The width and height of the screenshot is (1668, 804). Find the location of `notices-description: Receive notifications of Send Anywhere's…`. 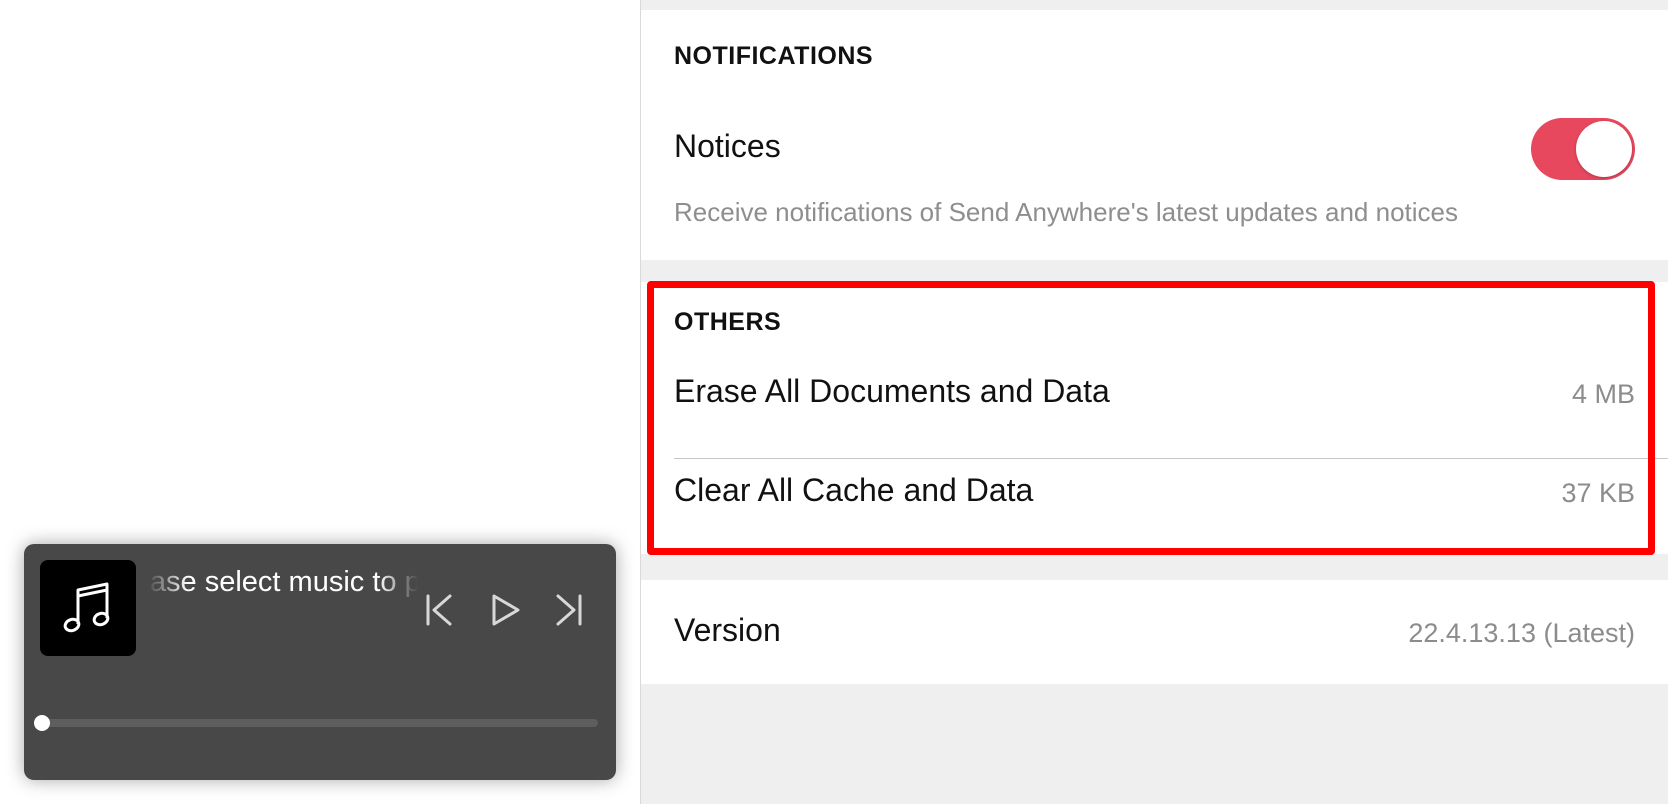

notices-description: Receive notifications of Send Anywhere's… is located at coordinates (1066, 212).